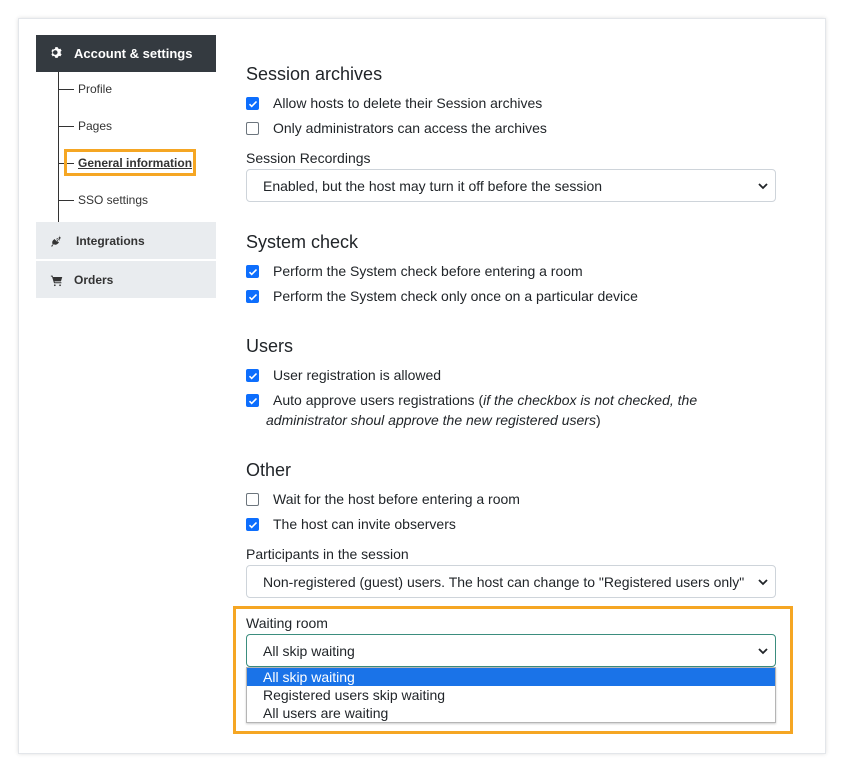 Image resolution: width=842 pixels, height=771 pixels. What do you see at coordinates (133, 90) in the screenshot?
I see `sidebar-item-profile: Profile` at bounding box center [133, 90].